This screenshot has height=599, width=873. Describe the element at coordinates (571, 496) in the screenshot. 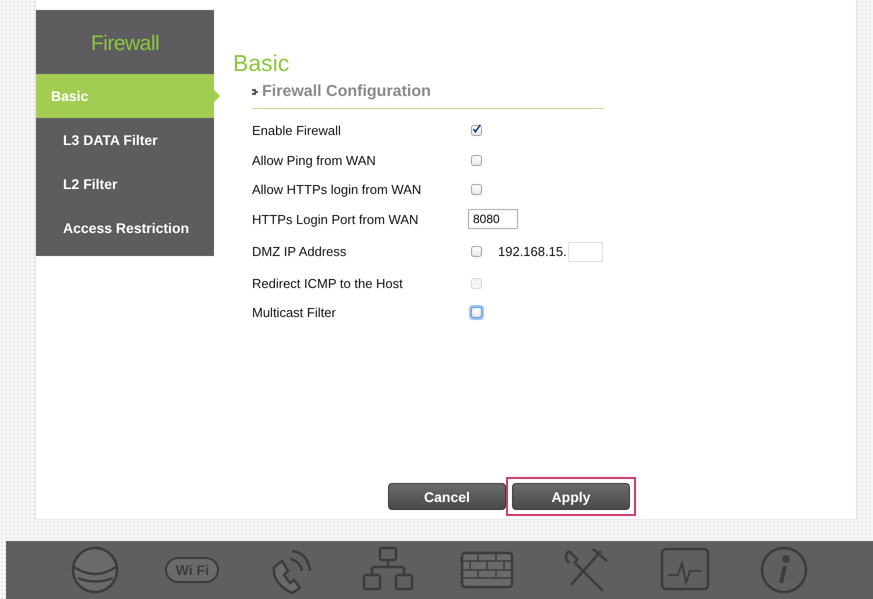

I see `action-button: Apply` at that location.